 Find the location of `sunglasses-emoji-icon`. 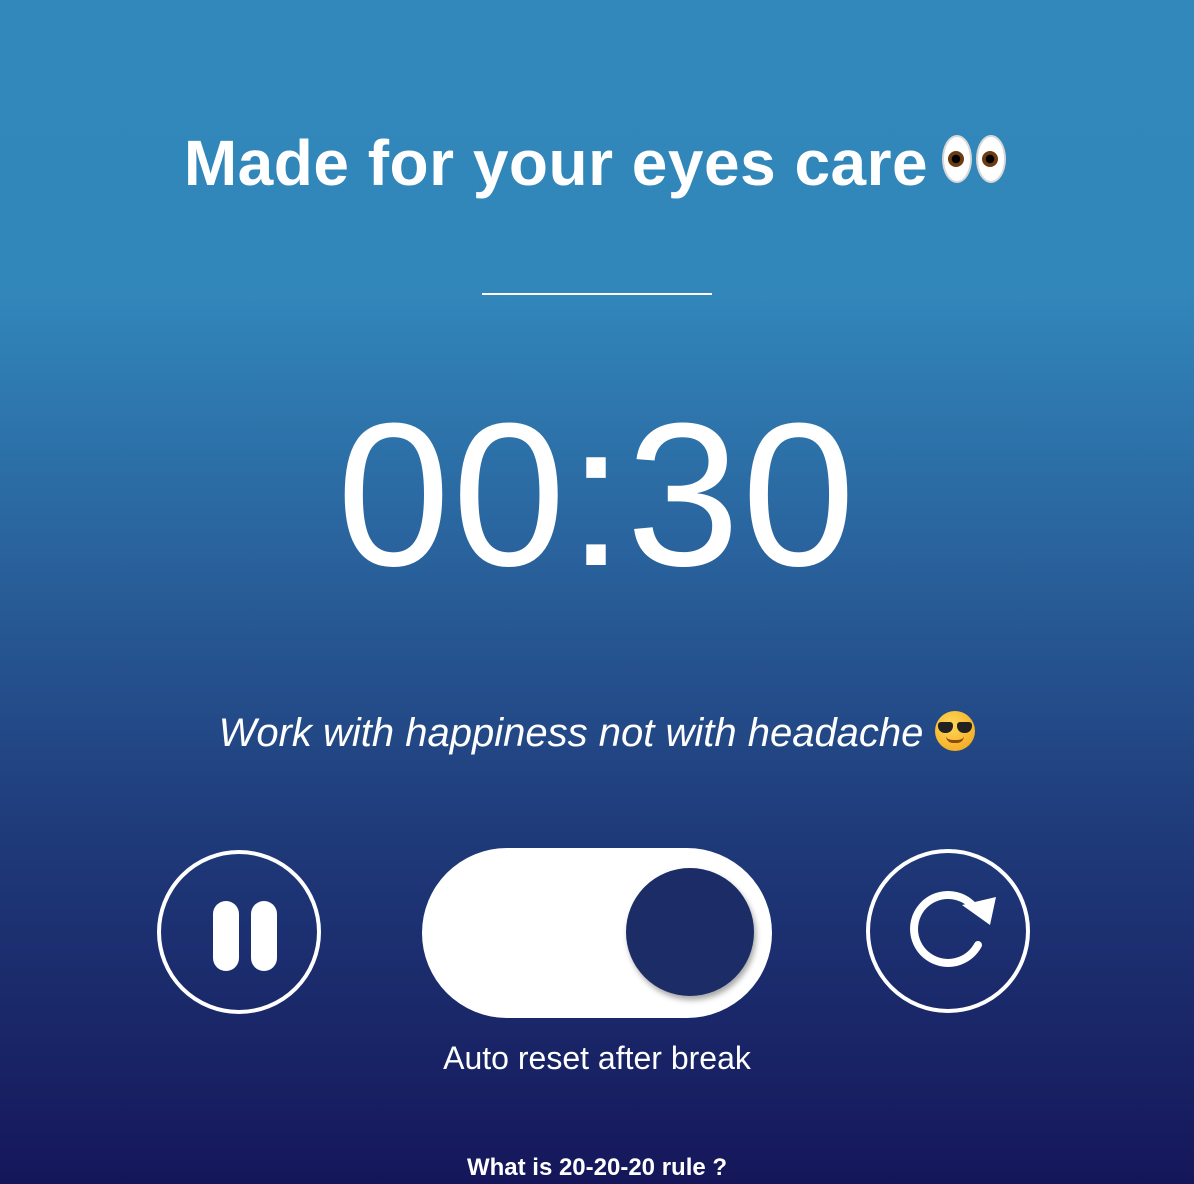

sunglasses-emoji-icon is located at coordinates (955, 731).